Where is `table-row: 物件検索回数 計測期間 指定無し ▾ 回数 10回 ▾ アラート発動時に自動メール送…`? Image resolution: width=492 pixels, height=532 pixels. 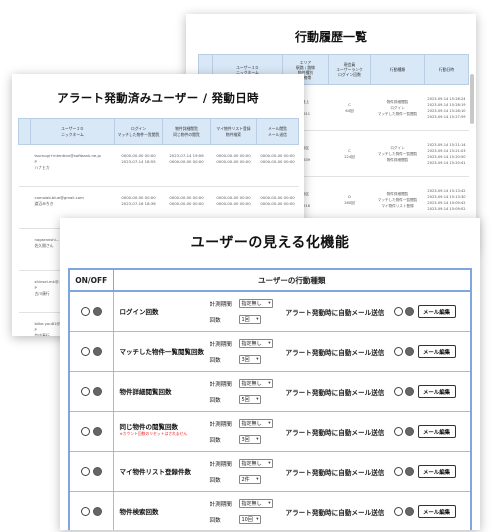 table-row: 物件検索回数 計測期間 指定無し ▾ 回数 10回 ▾ アラート発動時に自動メール送… is located at coordinates (270, 510).